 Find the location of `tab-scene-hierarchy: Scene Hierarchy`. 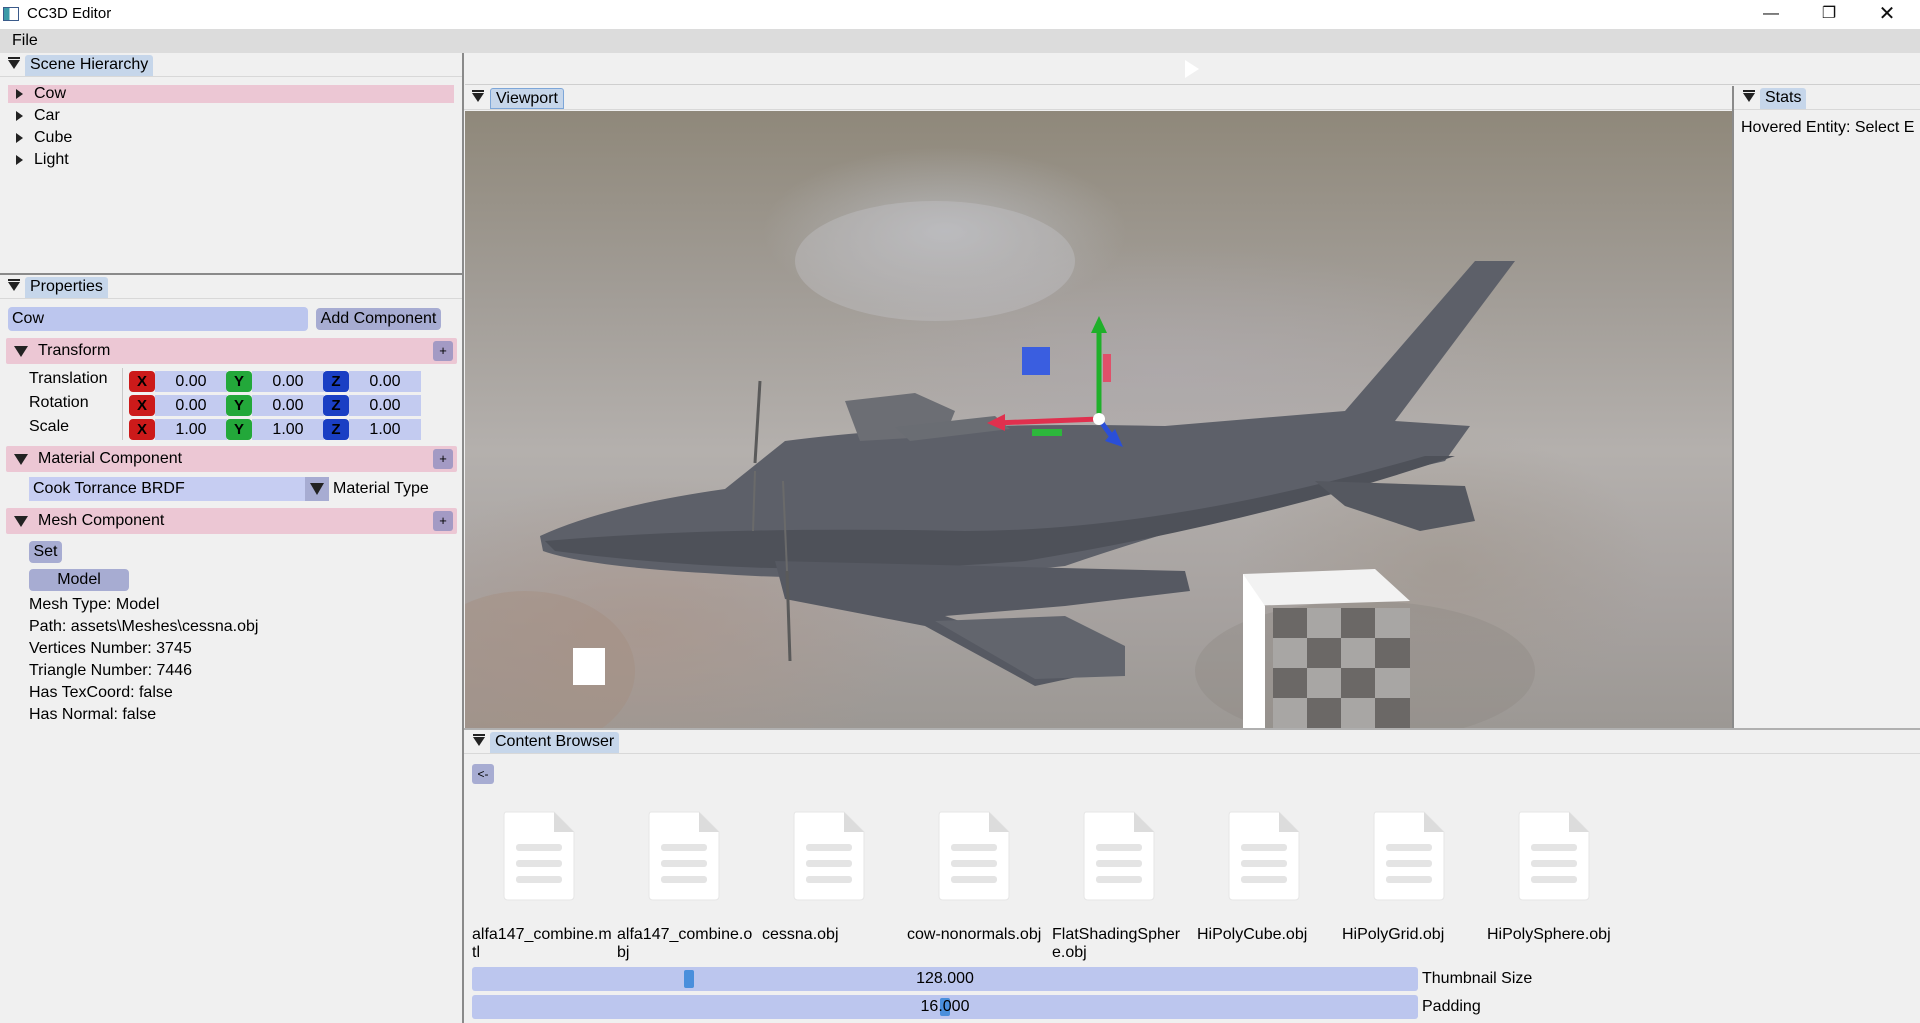

tab-scene-hierarchy: Scene Hierarchy is located at coordinates (89, 65).